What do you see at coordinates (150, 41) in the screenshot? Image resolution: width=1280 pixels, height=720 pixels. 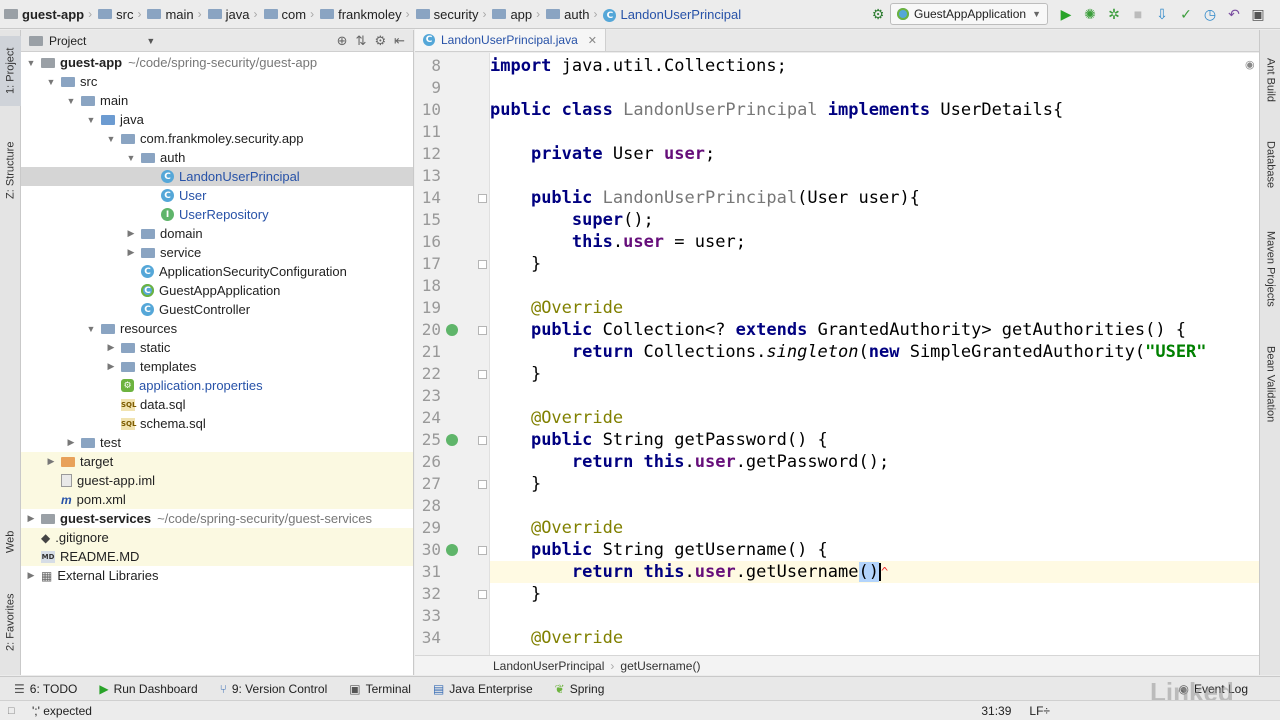 I see `chevron-down-icon: ▼` at bounding box center [150, 41].